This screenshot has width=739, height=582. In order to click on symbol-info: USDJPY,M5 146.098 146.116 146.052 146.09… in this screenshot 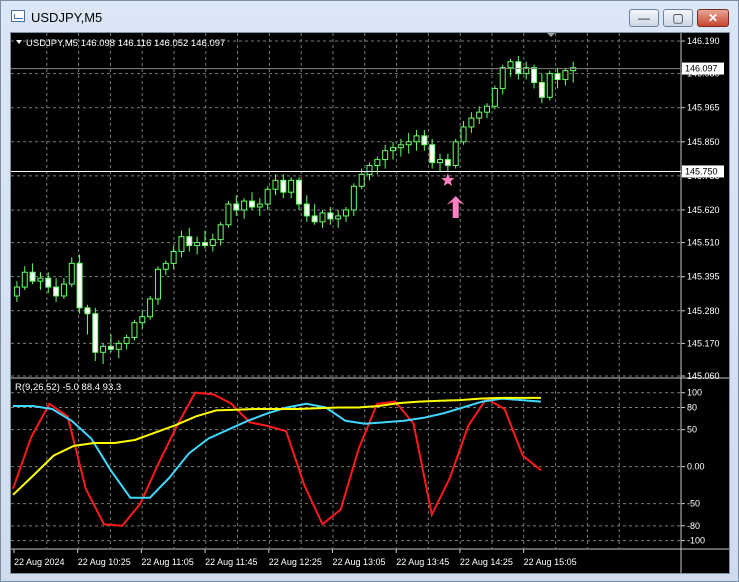, I will do `click(125, 43)`.